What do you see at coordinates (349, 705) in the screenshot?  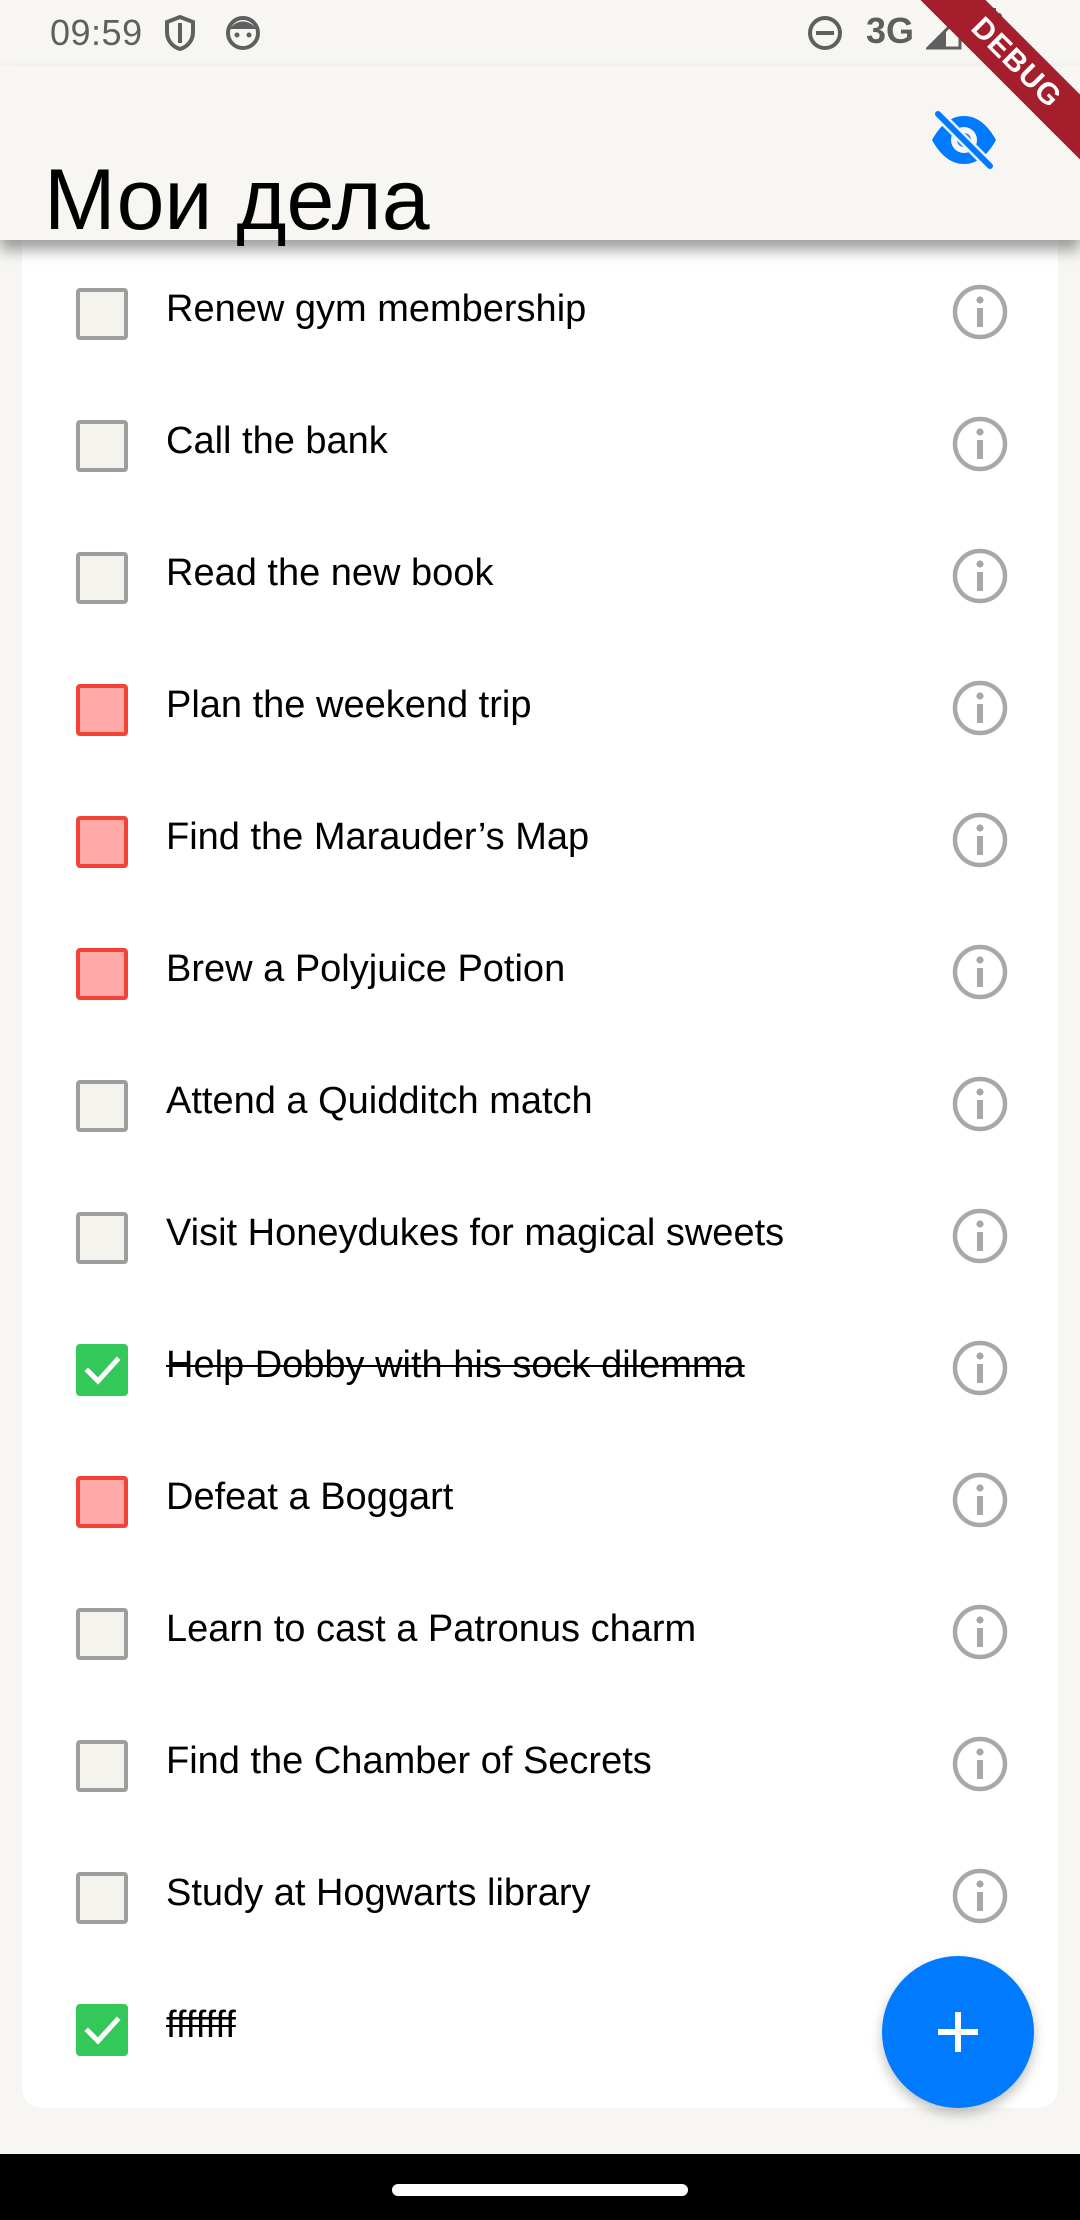 I see `task-text: Plan the weekend trip` at bounding box center [349, 705].